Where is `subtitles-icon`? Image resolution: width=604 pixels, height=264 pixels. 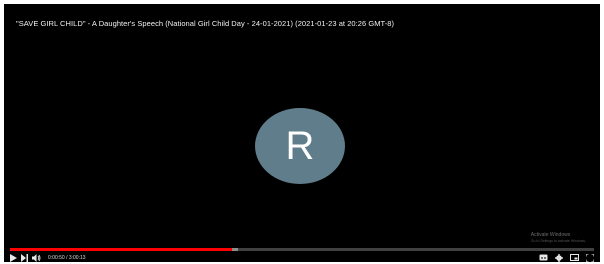 subtitles-icon is located at coordinates (543, 257).